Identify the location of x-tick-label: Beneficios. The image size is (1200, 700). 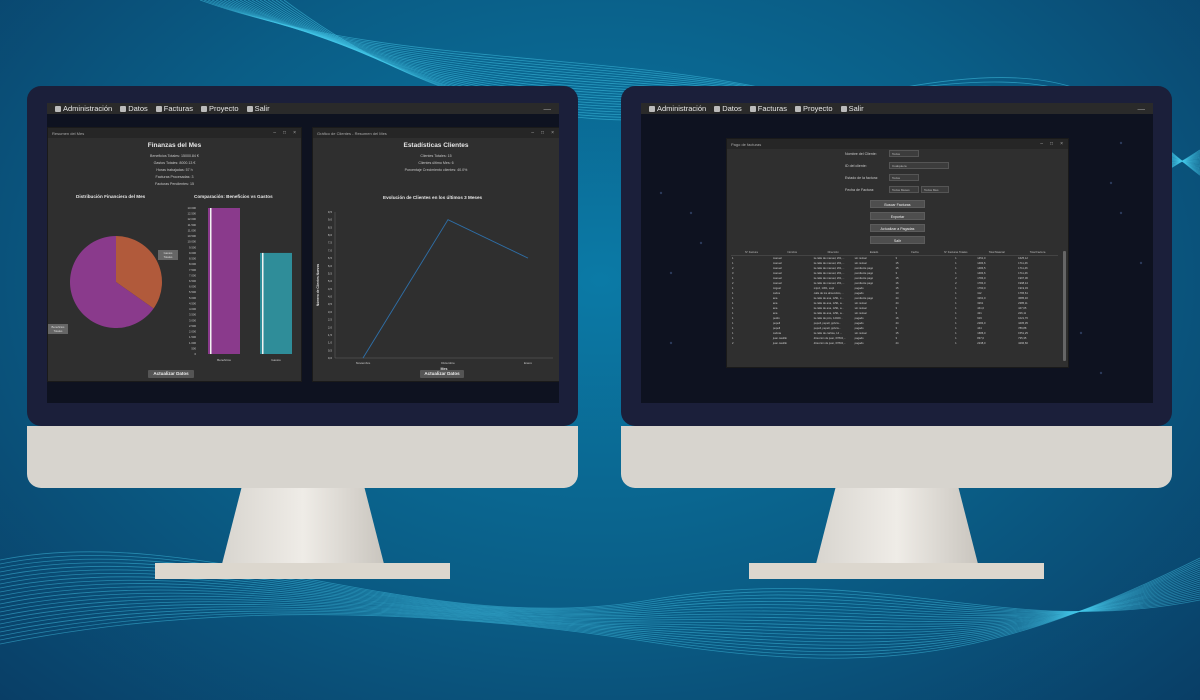
(224, 360).